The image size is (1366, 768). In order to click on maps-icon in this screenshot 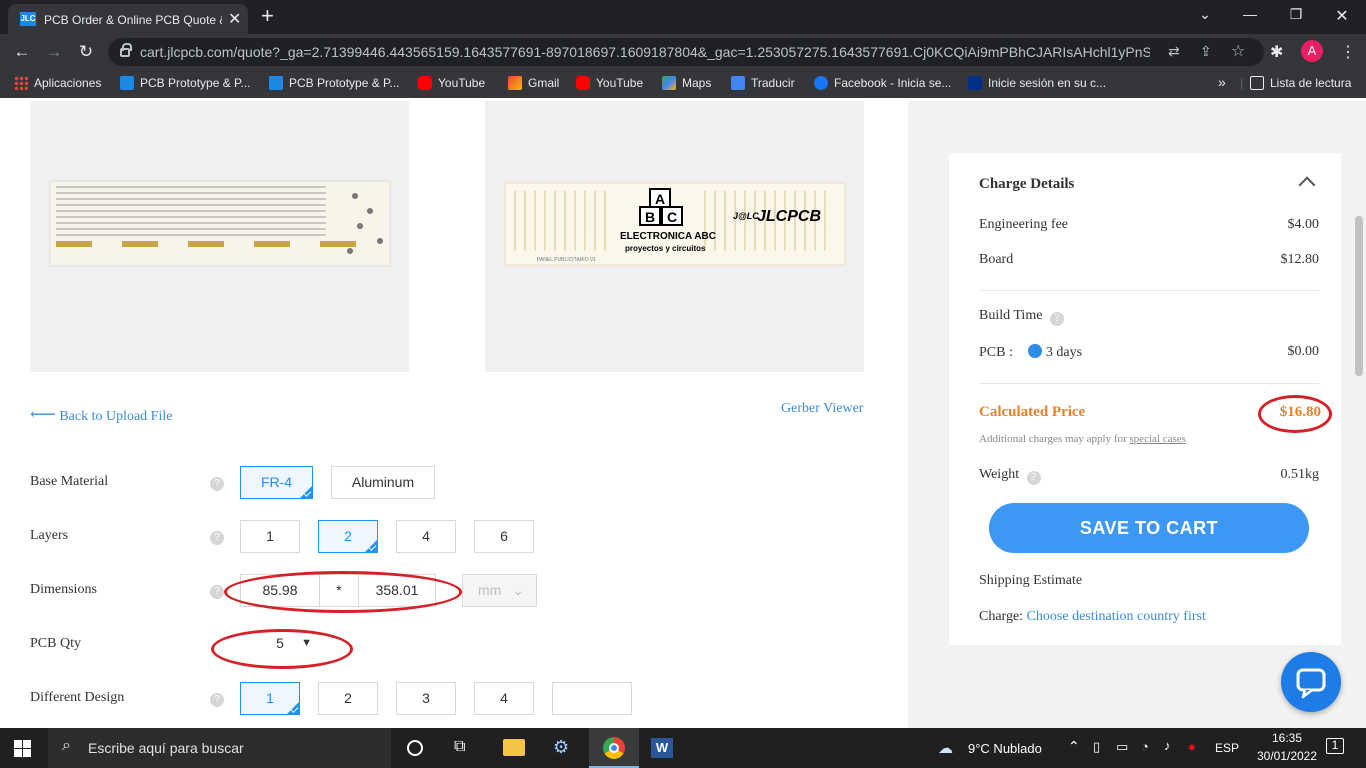, I will do `click(669, 83)`.